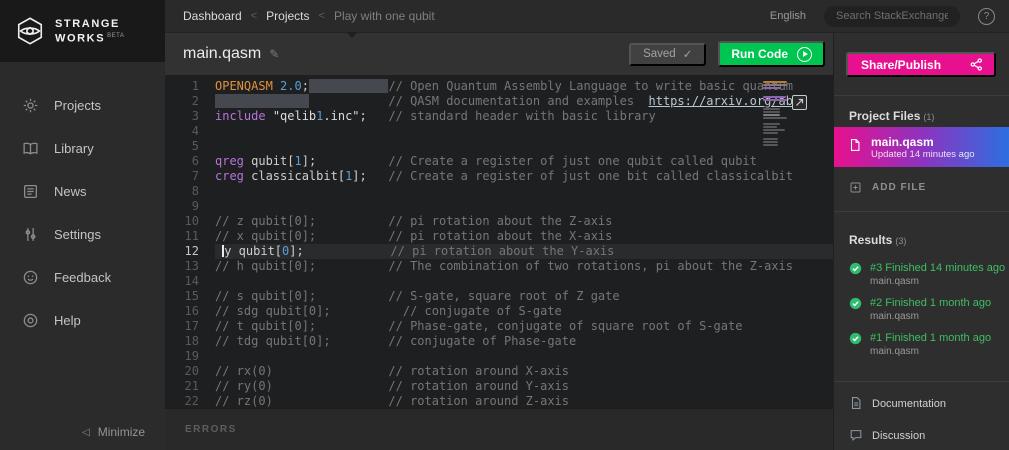 The image size is (1009, 450). I want to click on add-file-button: ADD FILE, so click(921, 187).